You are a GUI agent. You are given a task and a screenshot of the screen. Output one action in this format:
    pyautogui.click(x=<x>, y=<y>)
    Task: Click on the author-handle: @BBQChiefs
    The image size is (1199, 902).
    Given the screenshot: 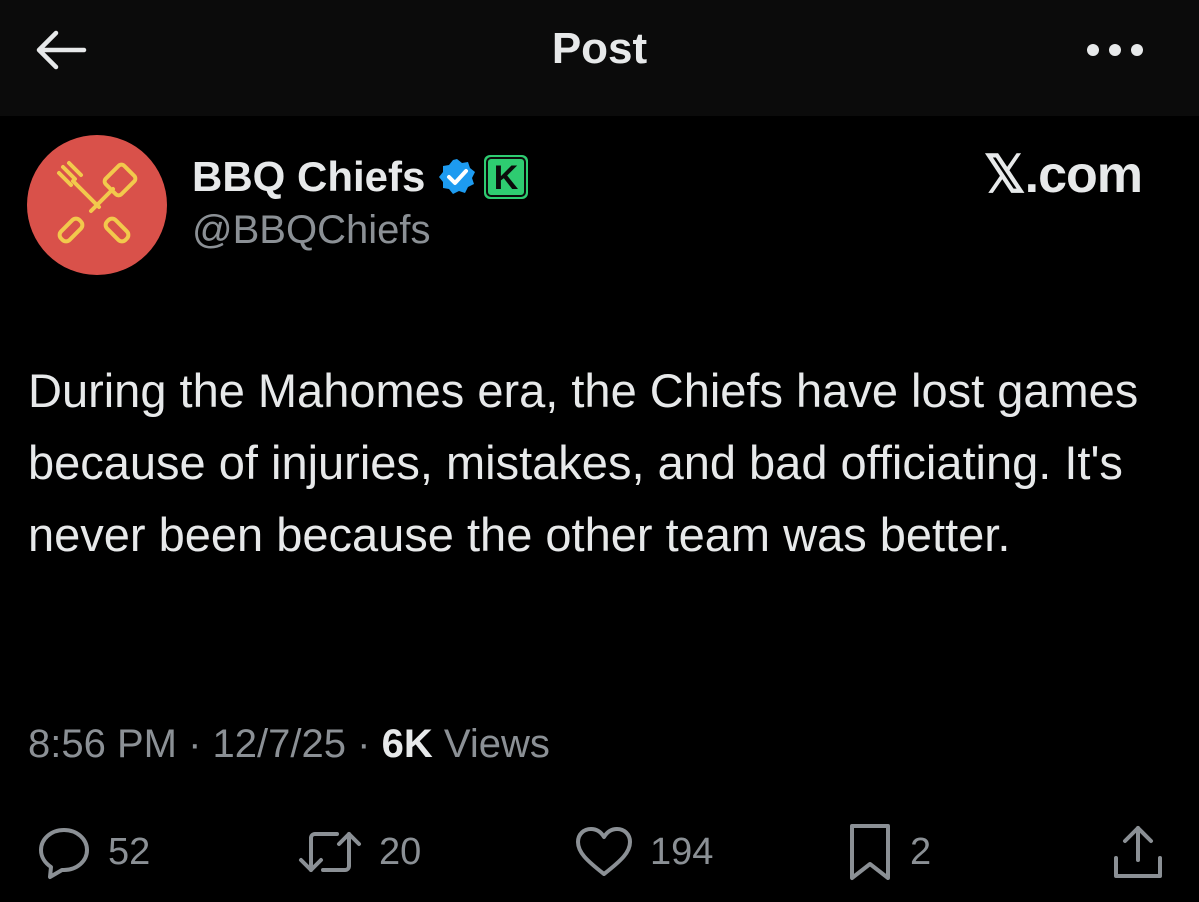 What is the action you would take?
    pyautogui.click(x=311, y=230)
    